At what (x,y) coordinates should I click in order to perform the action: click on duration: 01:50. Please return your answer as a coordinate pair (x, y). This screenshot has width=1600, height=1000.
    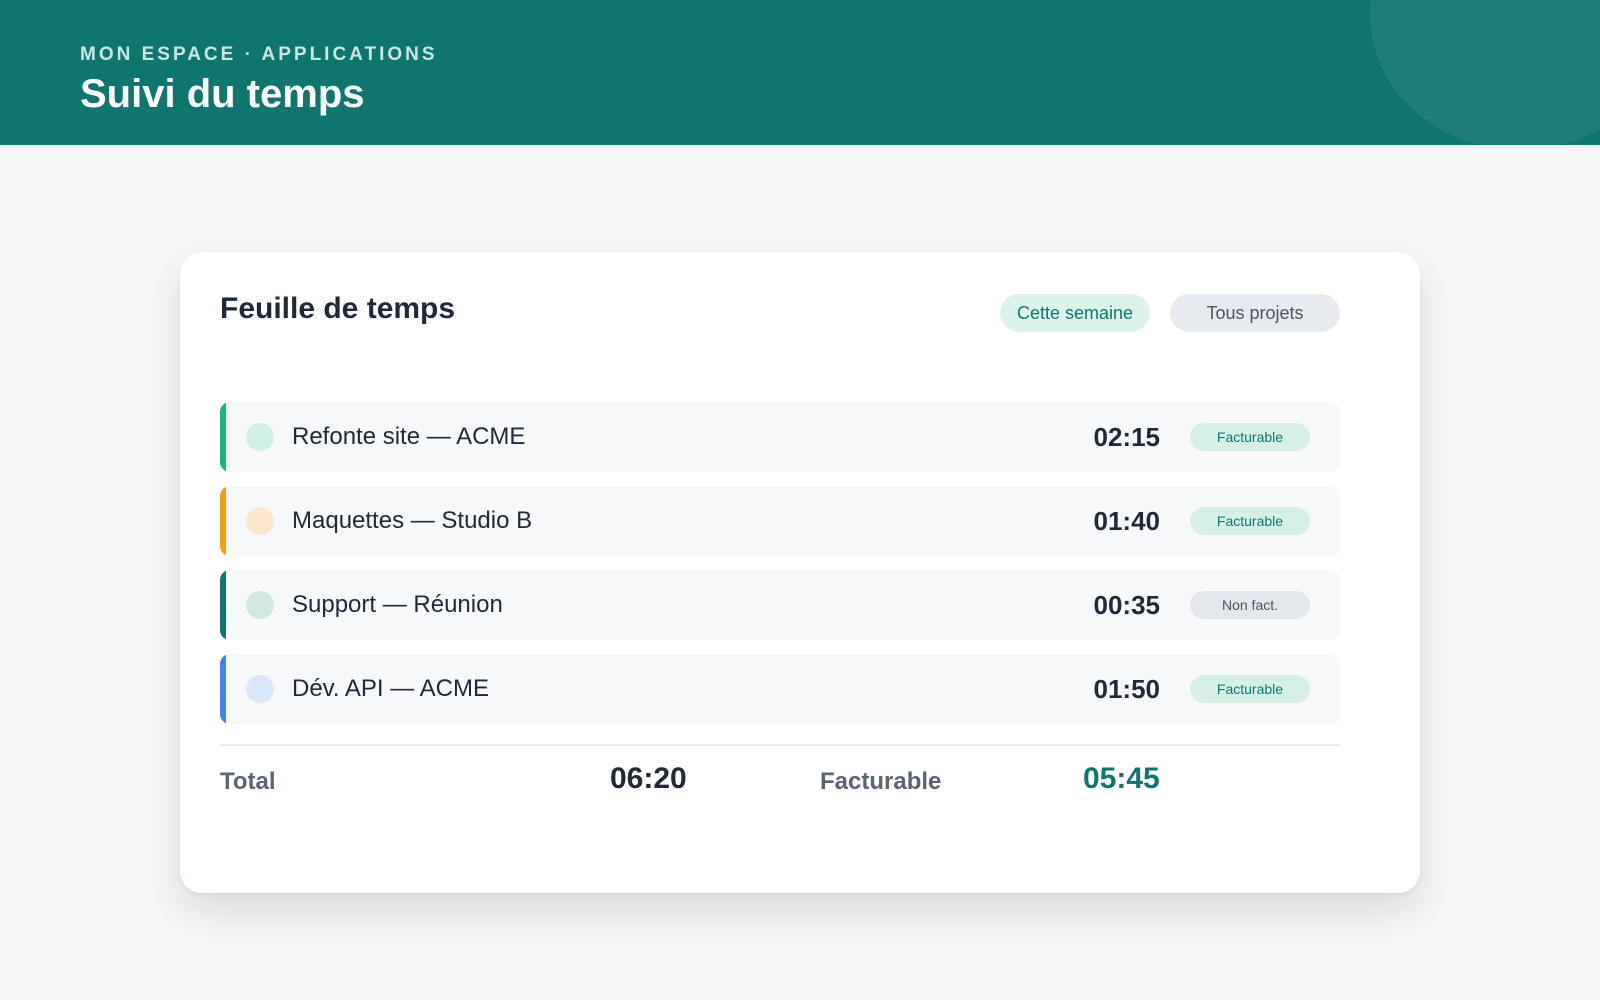
    Looking at the image, I should click on (1127, 689).